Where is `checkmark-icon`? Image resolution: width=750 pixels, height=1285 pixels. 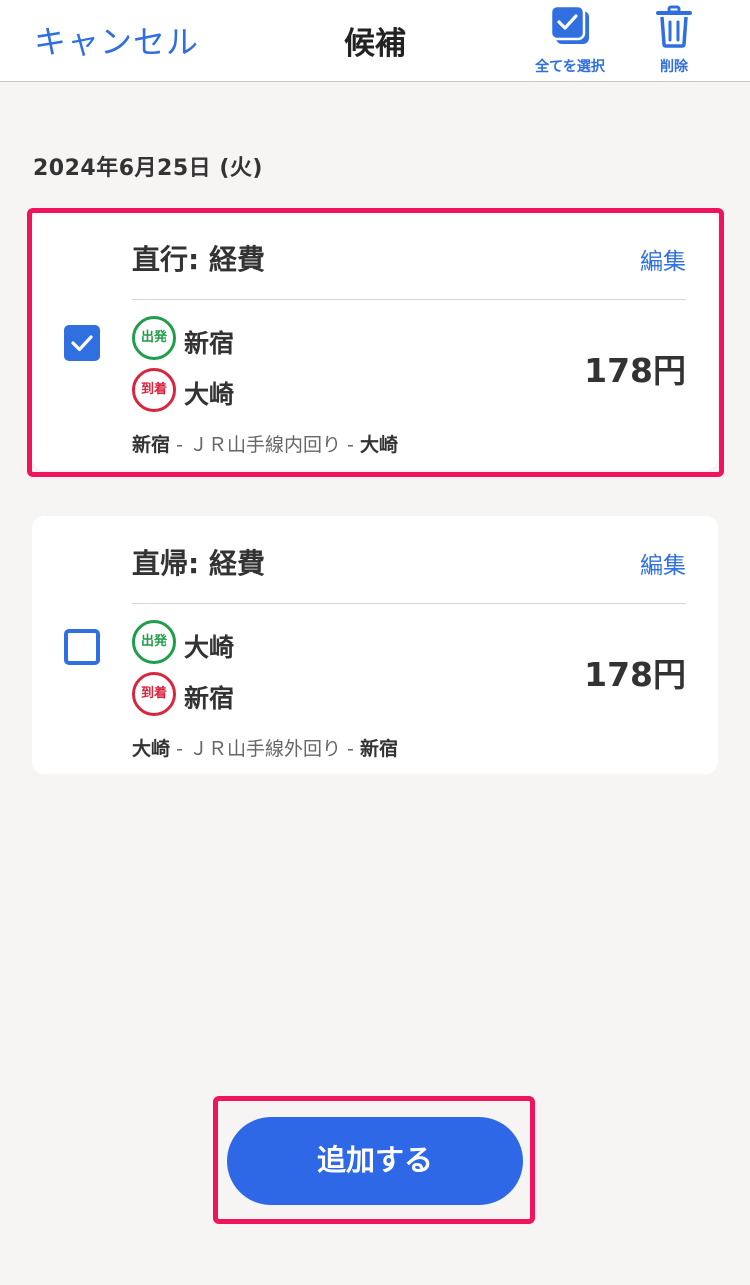 checkmark-icon is located at coordinates (82, 343).